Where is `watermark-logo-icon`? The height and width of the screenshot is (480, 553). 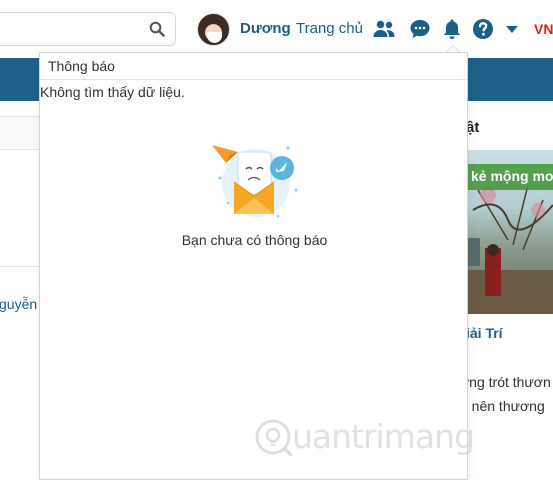
watermark-logo-icon is located at coordinates (273, 437).